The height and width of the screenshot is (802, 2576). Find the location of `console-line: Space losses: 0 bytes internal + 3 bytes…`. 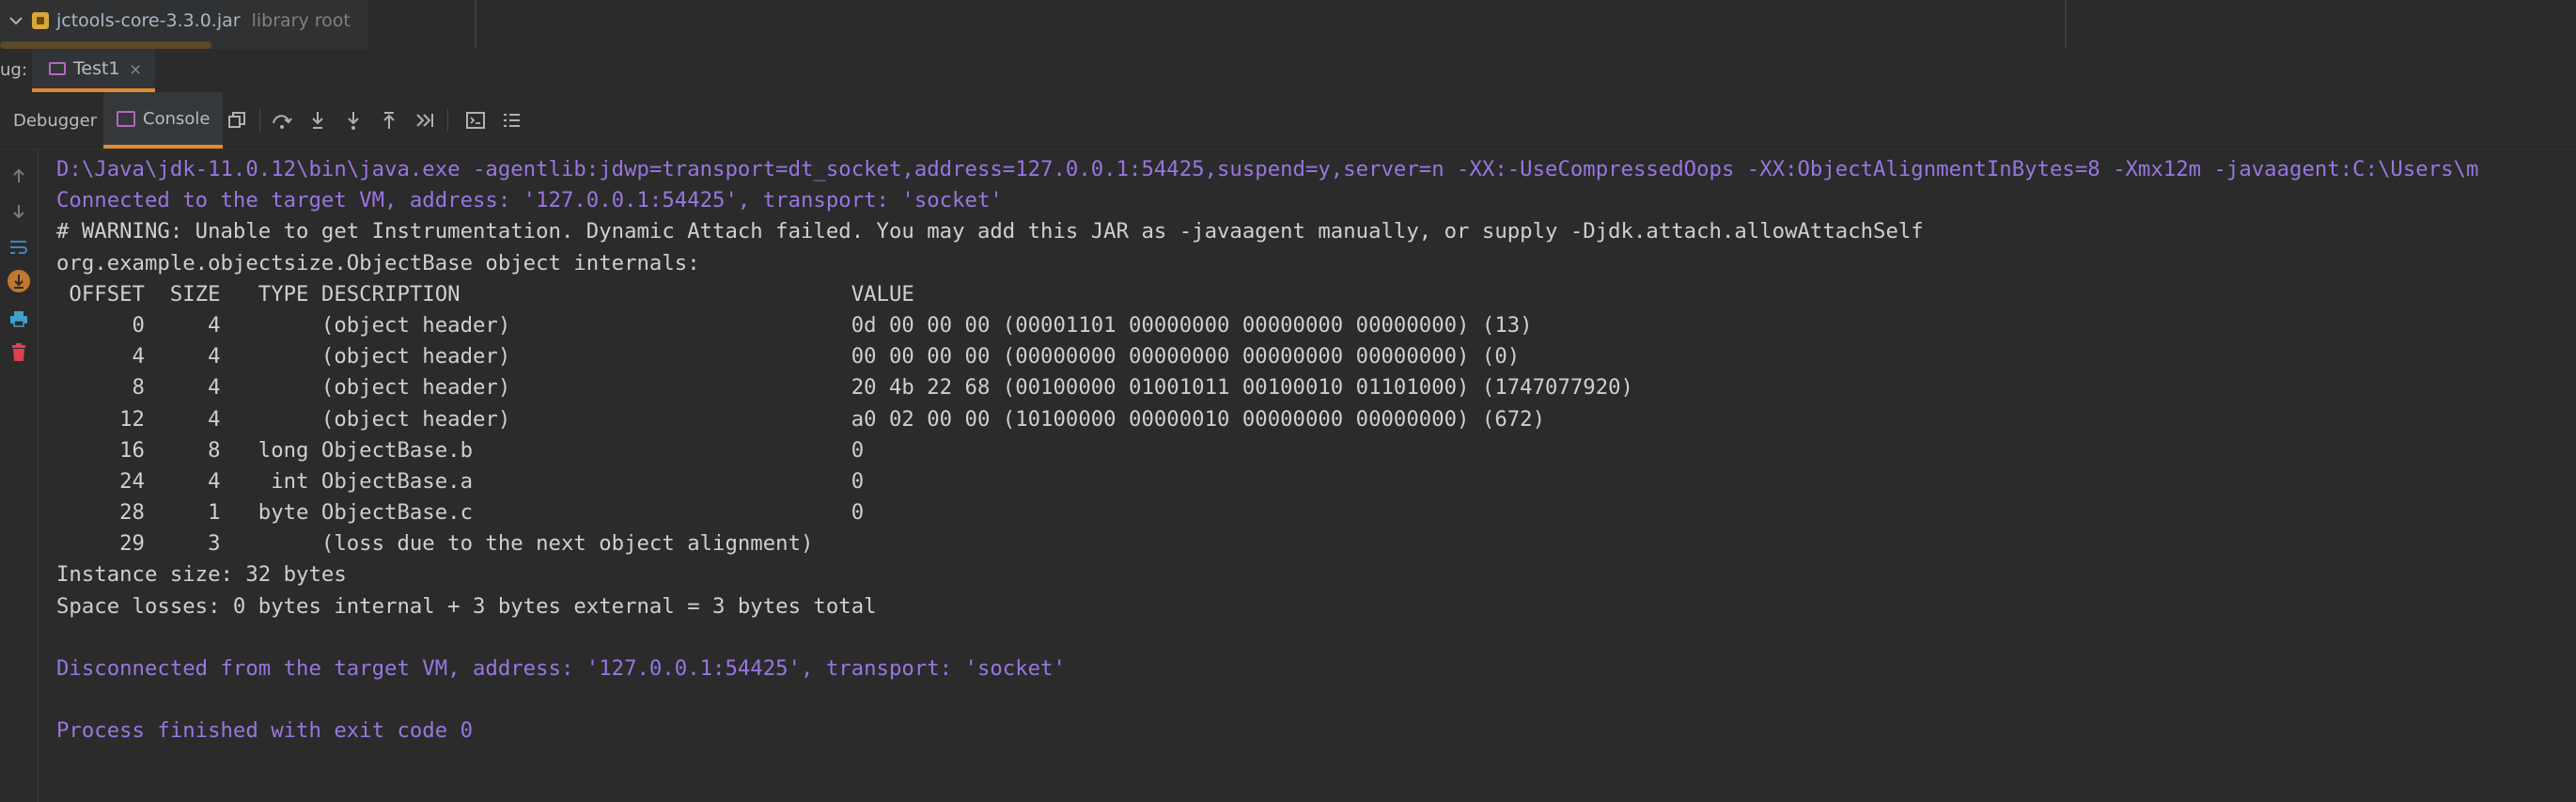

console-line: Space losses: 0 bytes internal + 3 bytes… is located at coordinates (466, 606).